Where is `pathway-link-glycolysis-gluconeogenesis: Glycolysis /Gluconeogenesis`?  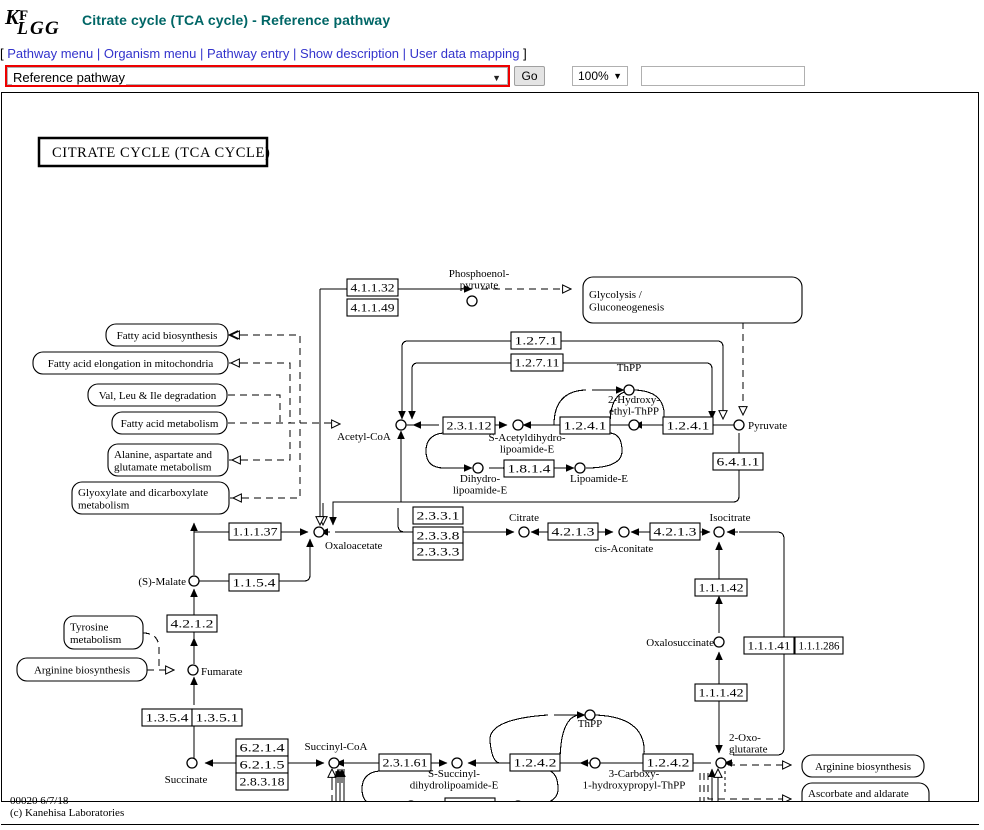 pathway-link-glycolysis-gluconeogenesis: Glycolysis /Gluconeogenesis is located at coordinates (692, 300).